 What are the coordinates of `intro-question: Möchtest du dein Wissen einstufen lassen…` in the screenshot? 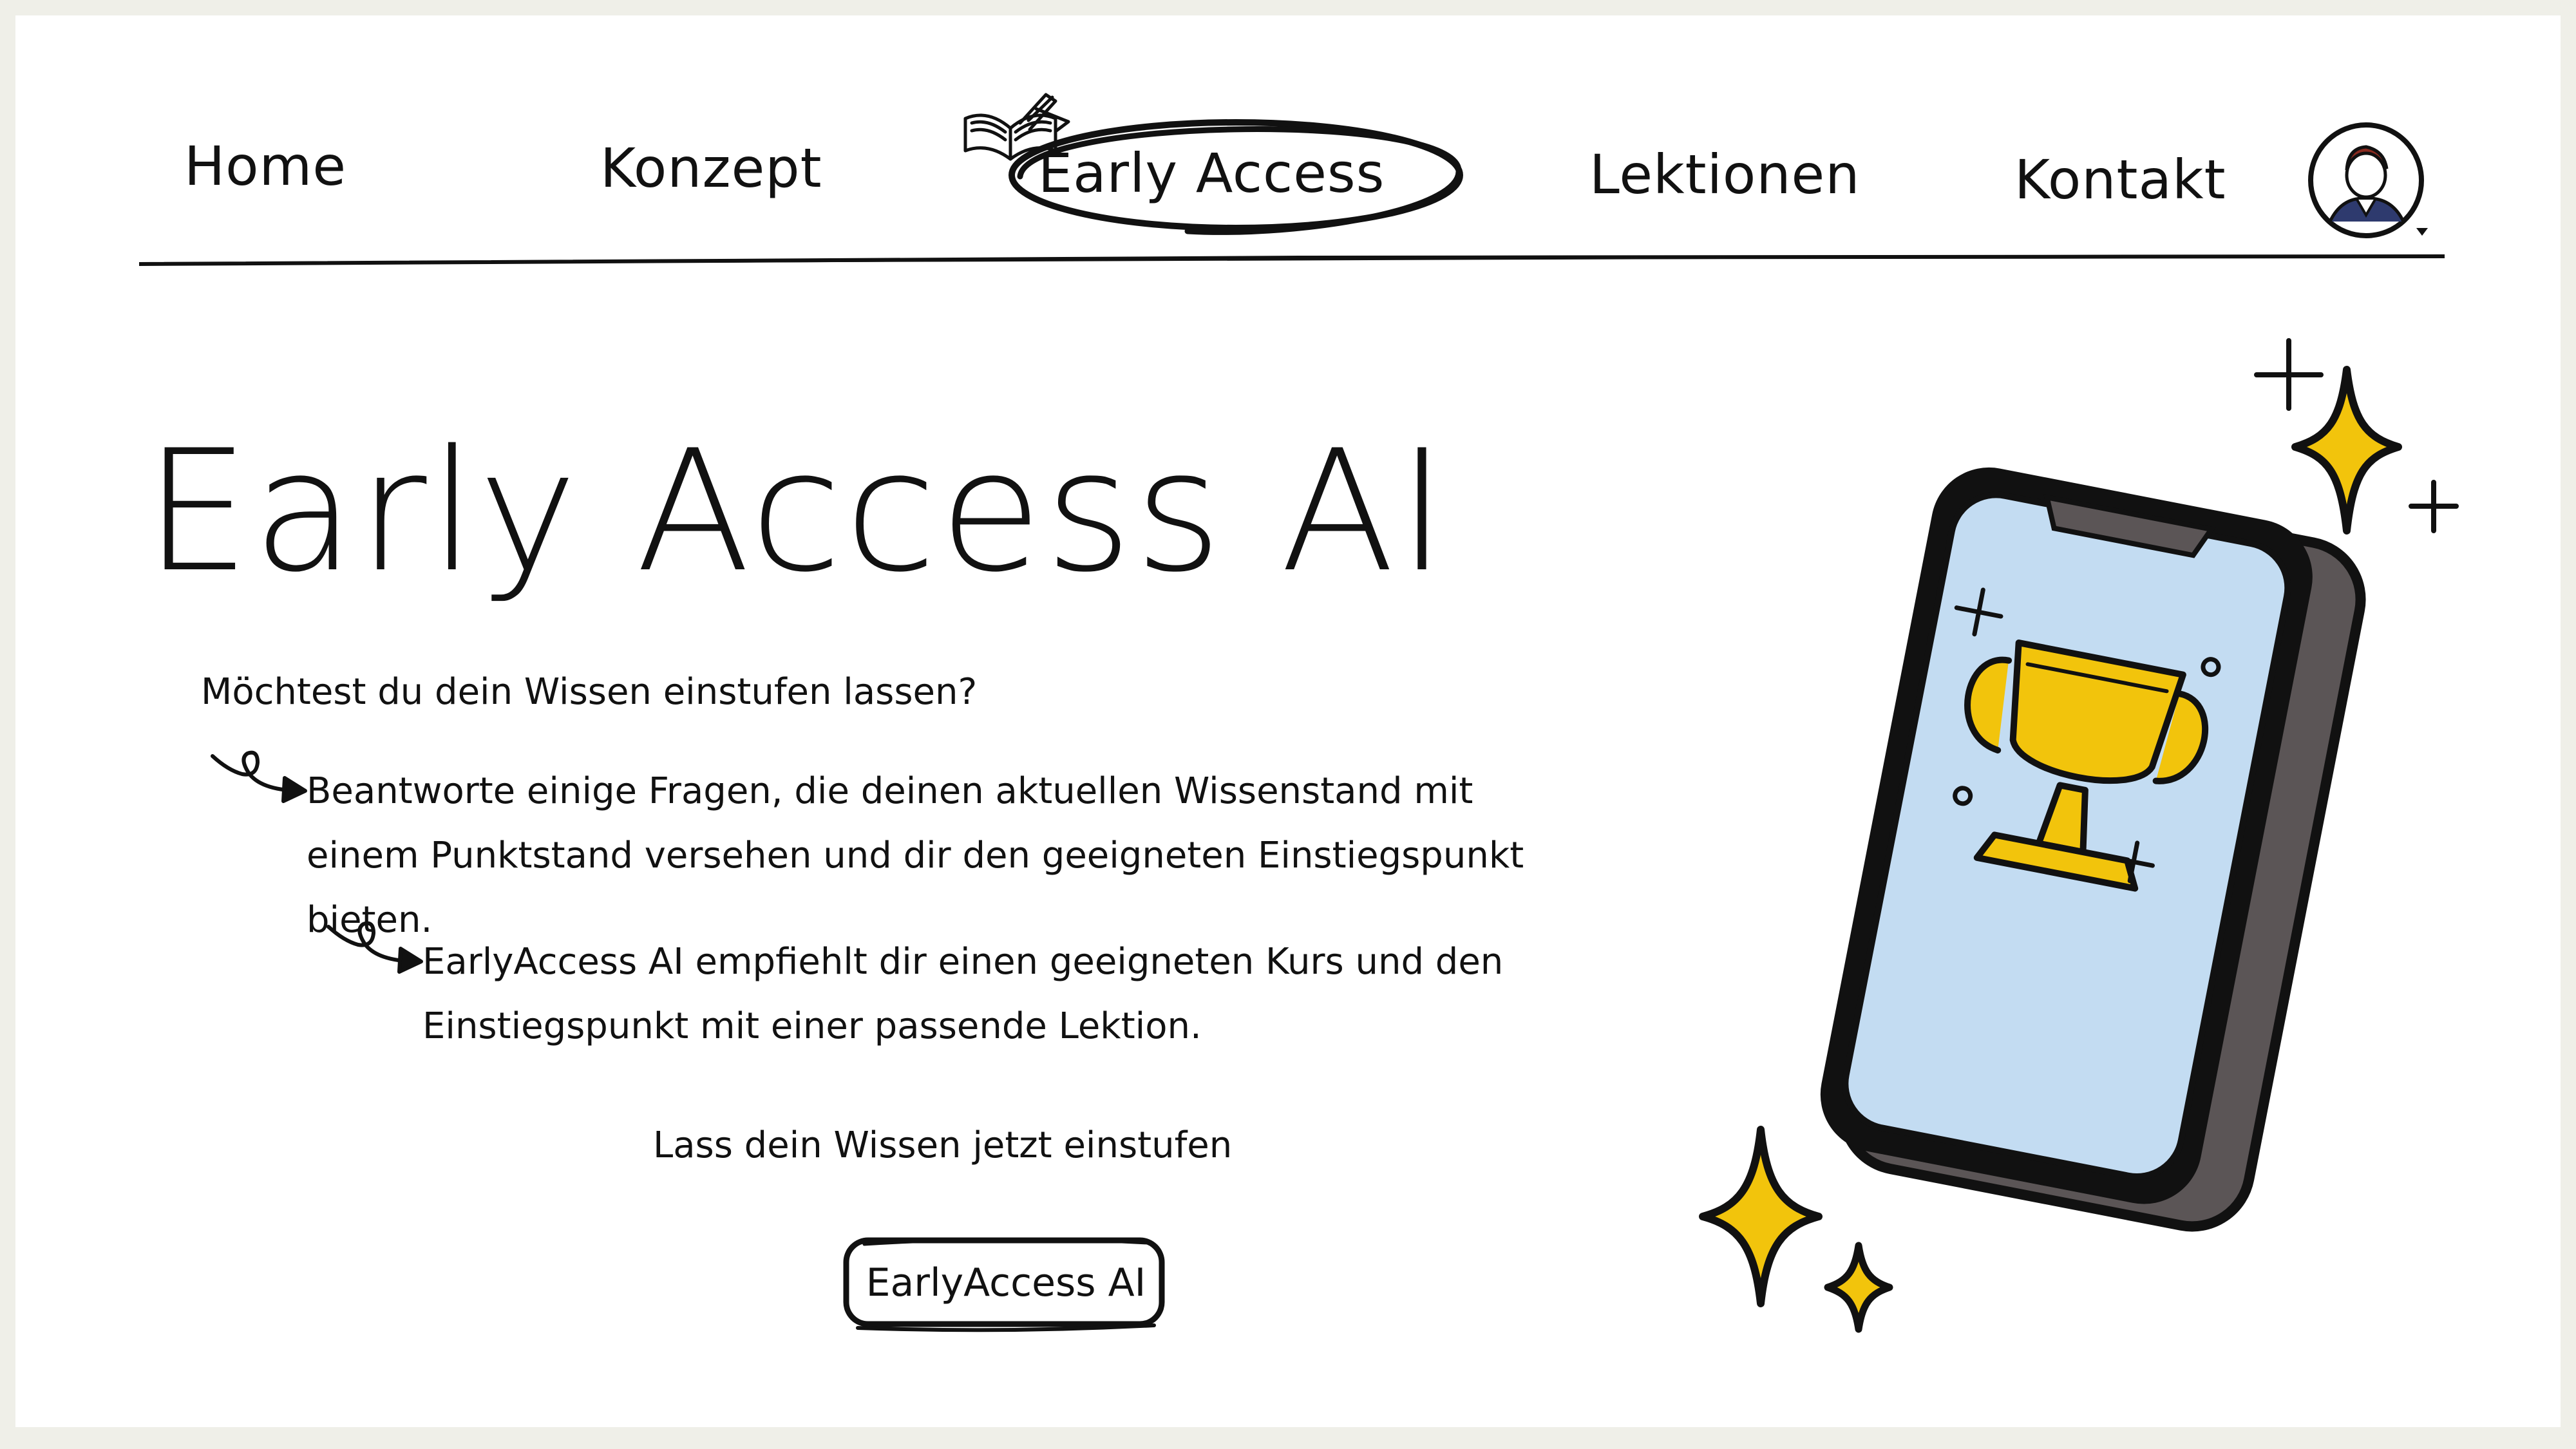 It's located at (589, 692).